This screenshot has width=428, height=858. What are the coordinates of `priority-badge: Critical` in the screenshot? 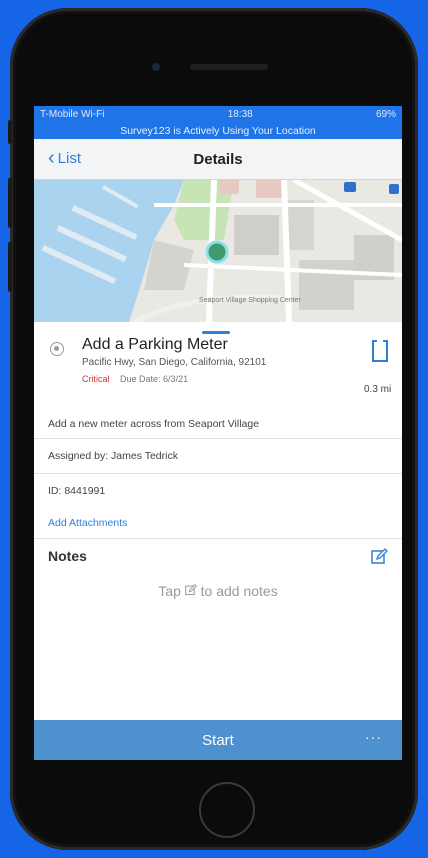 It's located at (96, 379).